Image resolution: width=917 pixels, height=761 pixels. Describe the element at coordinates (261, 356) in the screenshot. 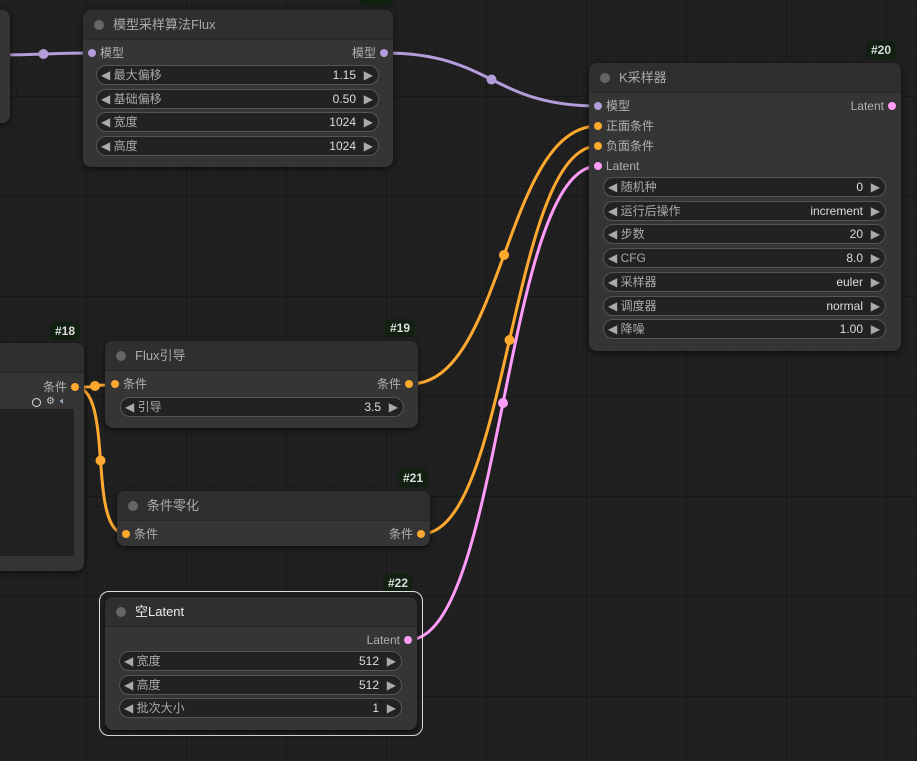

I see `node-title: Flux引导` at that location.